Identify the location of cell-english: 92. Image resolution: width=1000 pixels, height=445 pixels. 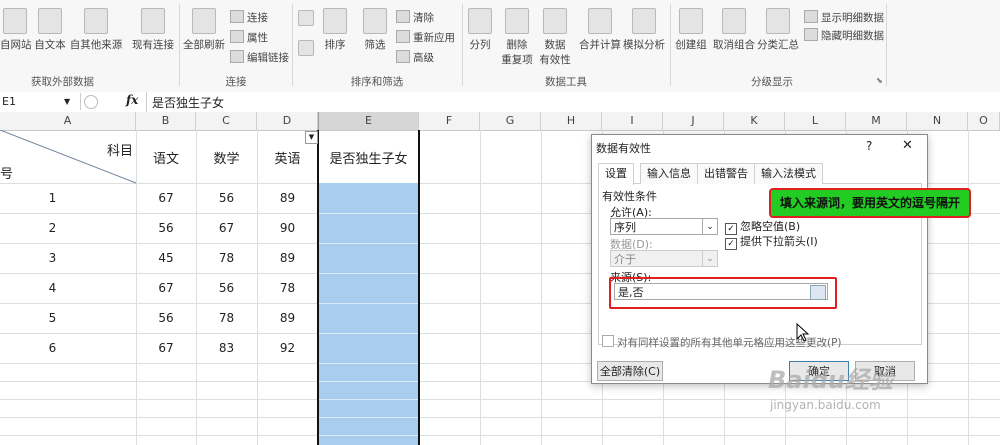
(287, 348).